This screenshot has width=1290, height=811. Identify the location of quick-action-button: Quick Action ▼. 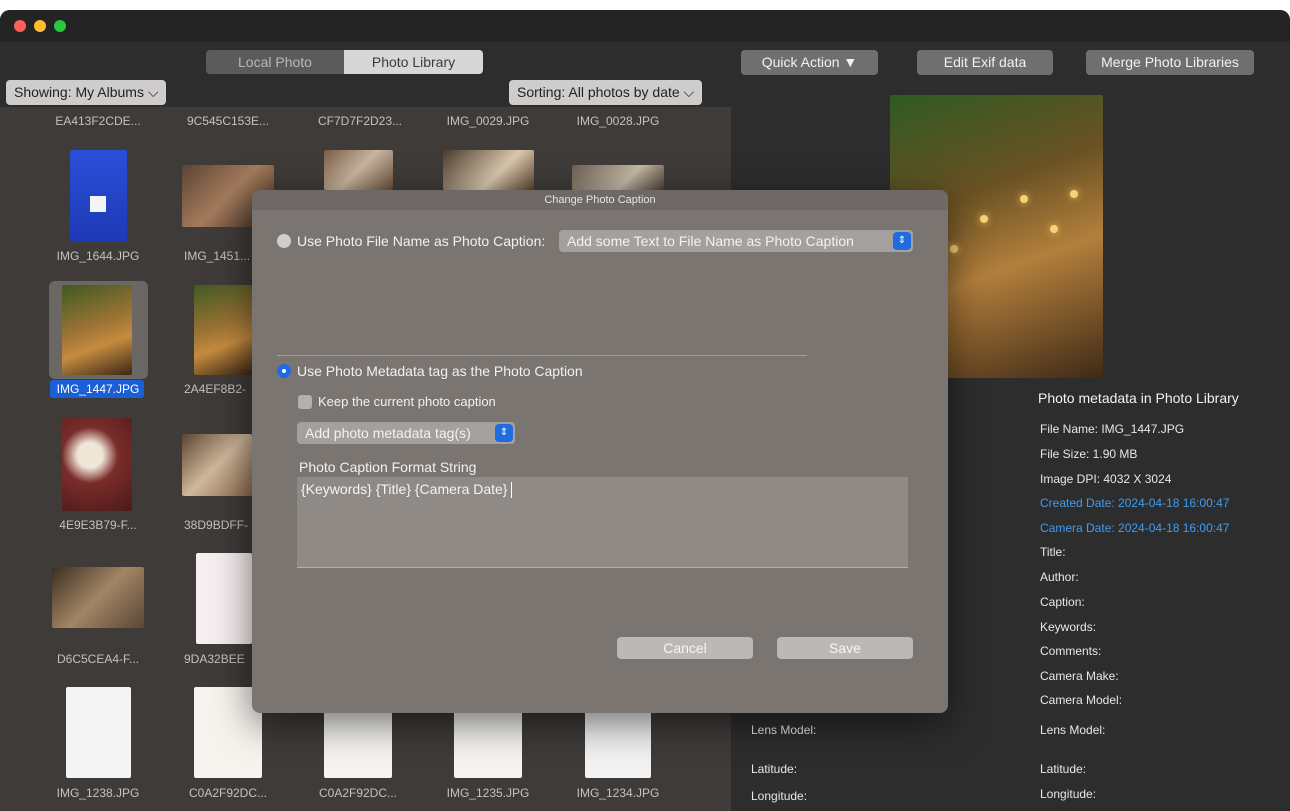
(809, 62).